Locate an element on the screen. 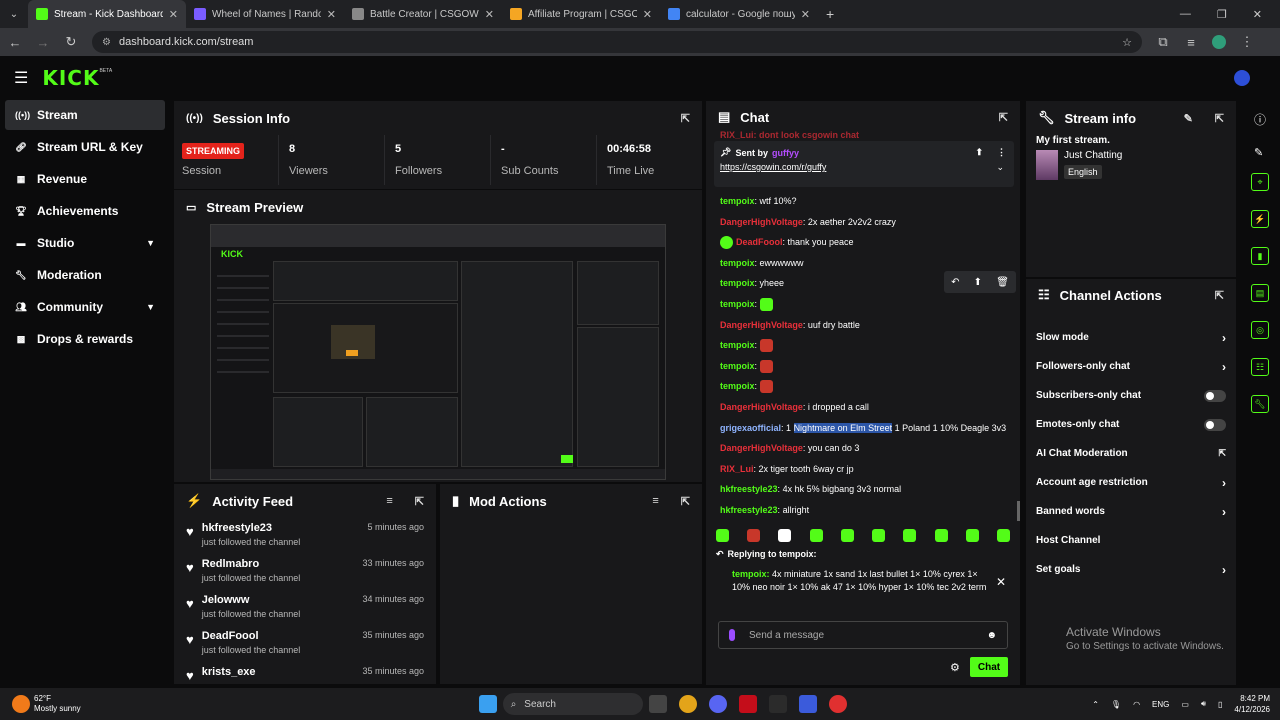 This screenshot has height=720, width=1280. channel-action-set-goals: Set goals › is located at coordinates (1131, 569).